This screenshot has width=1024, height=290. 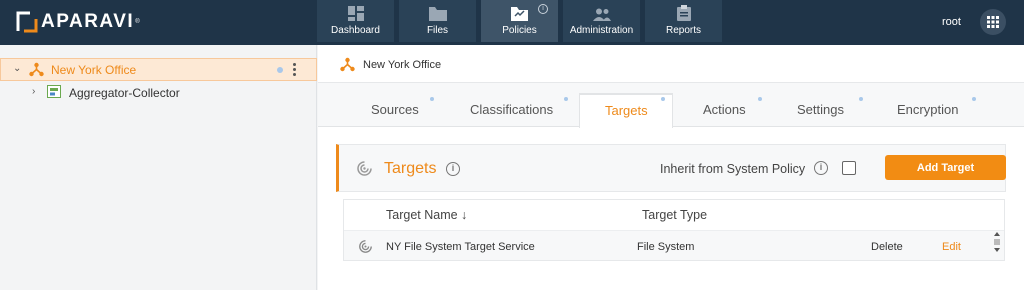 I want to click on grid-icon, so click(x=993, y=22).